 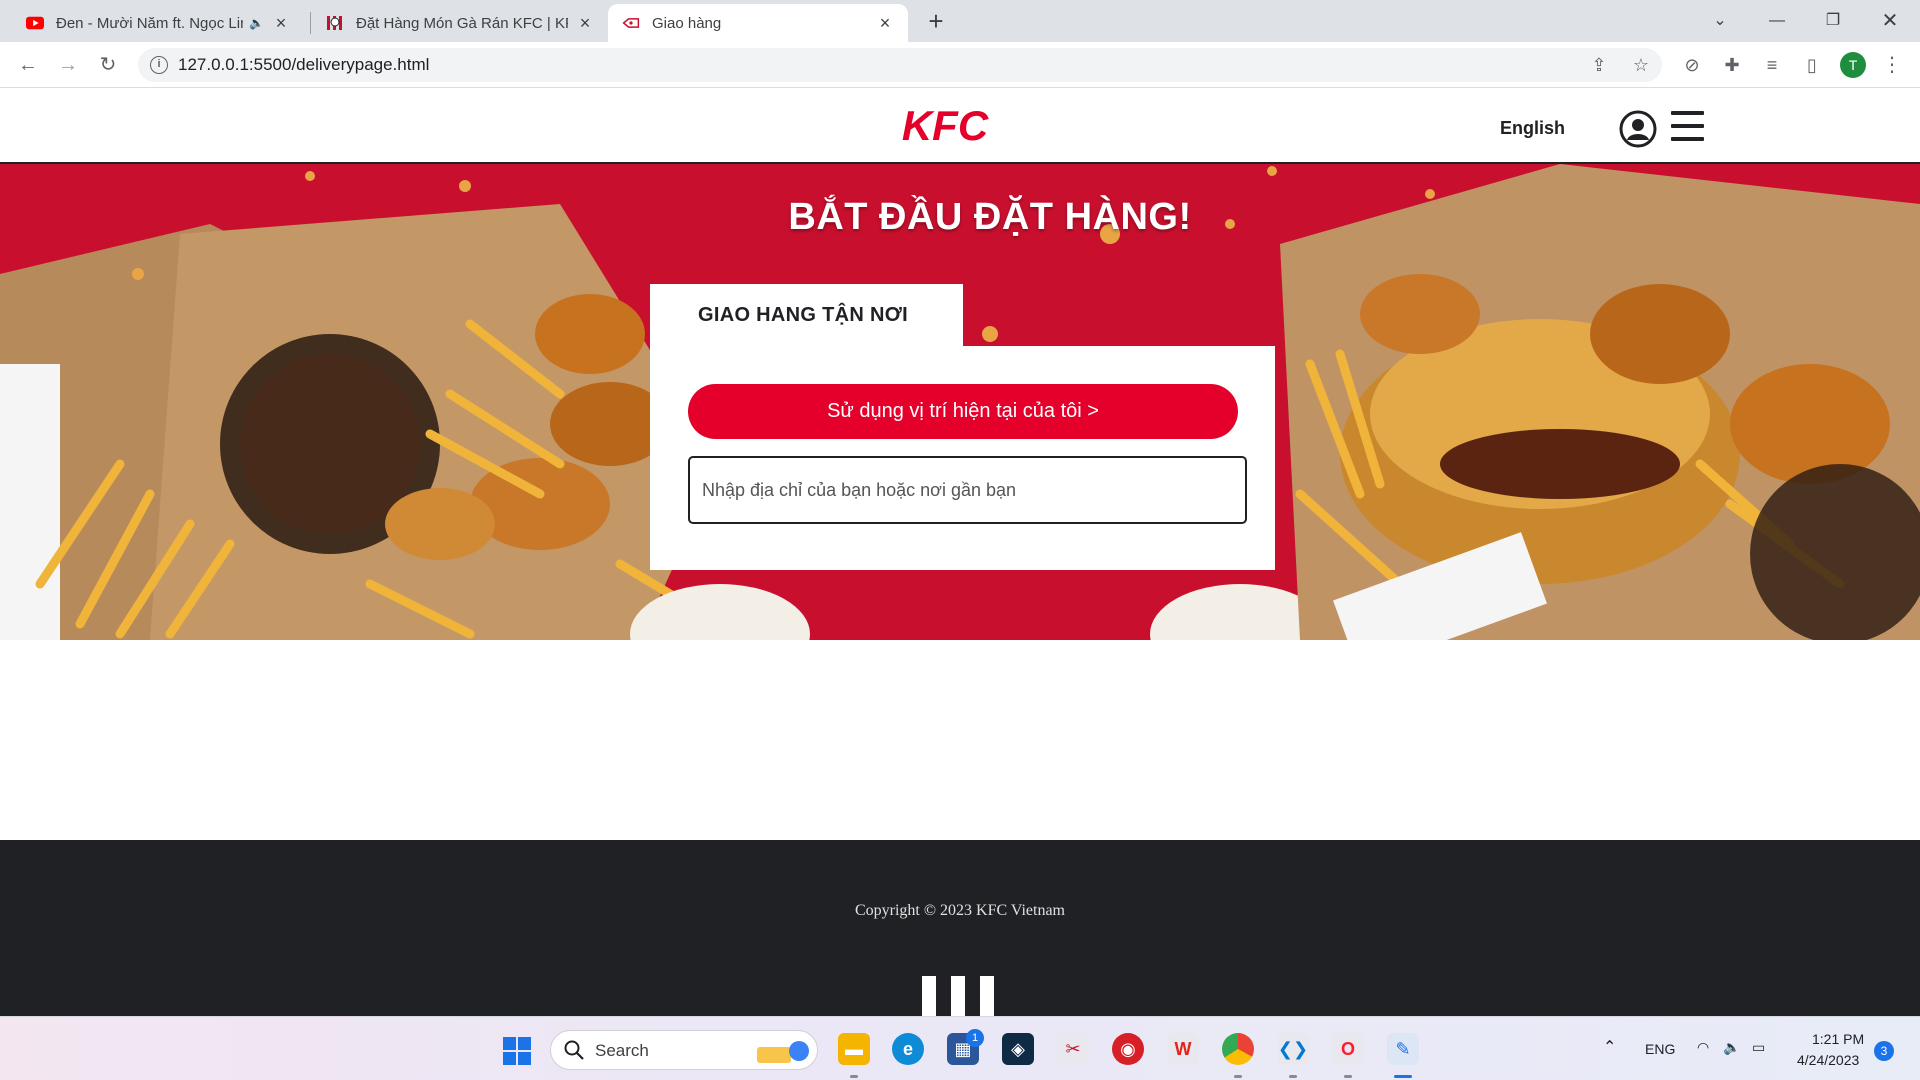 I want to click on clock-time: 1:21 PM, so click(x=1838, y=1039).